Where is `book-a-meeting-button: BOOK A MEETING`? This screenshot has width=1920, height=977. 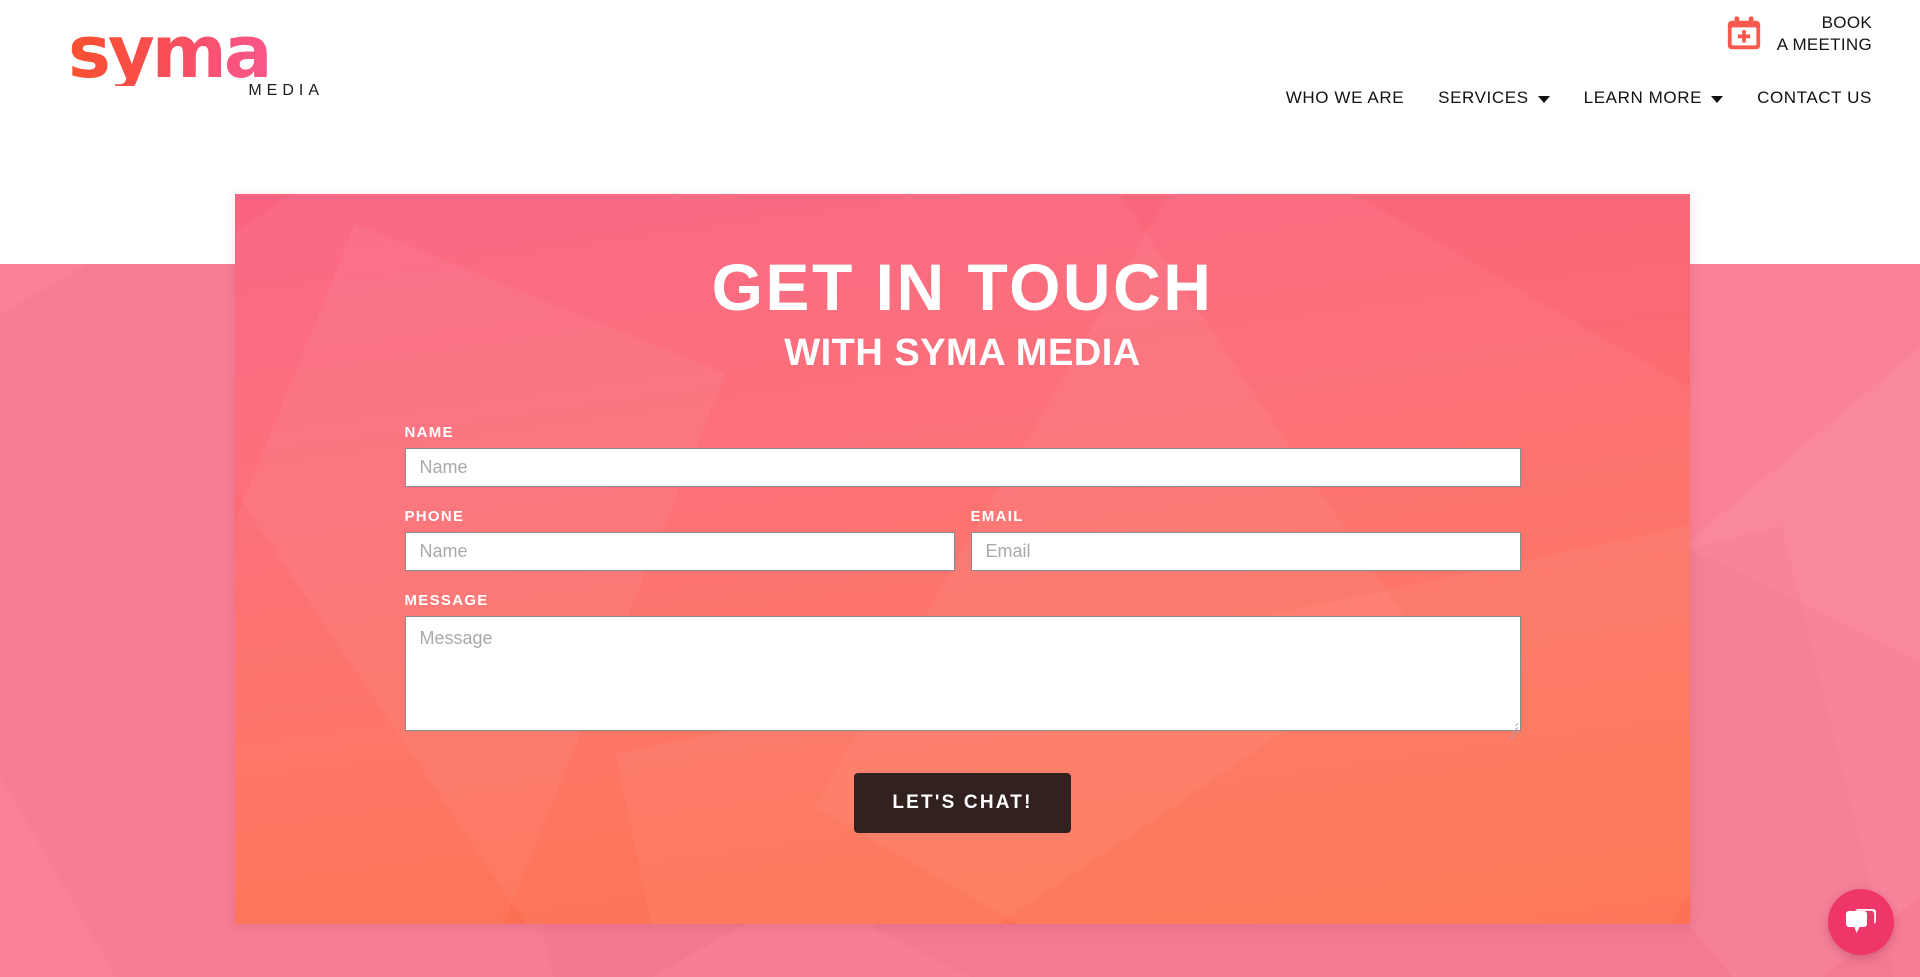 book-a-meeting-button: BOOK A MEETING is located at coordinates (1798, 34).